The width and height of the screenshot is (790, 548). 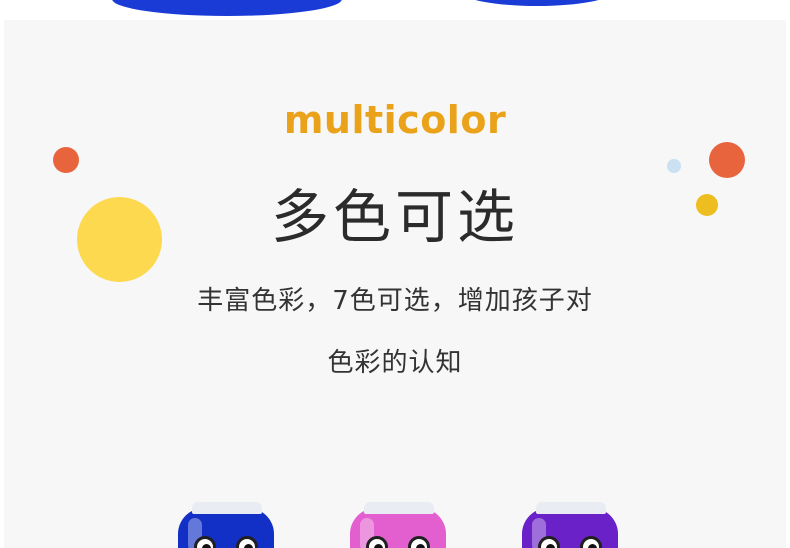 I want to click on description-line-2: 色彩的认知, so click(x=395, y=363).